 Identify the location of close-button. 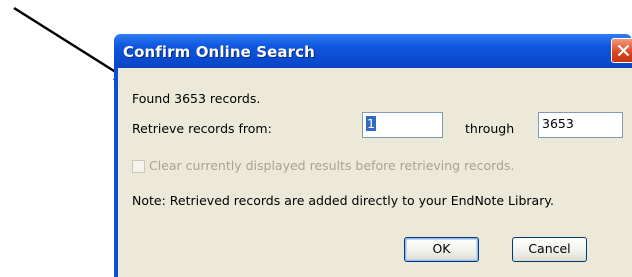
(621, 50).